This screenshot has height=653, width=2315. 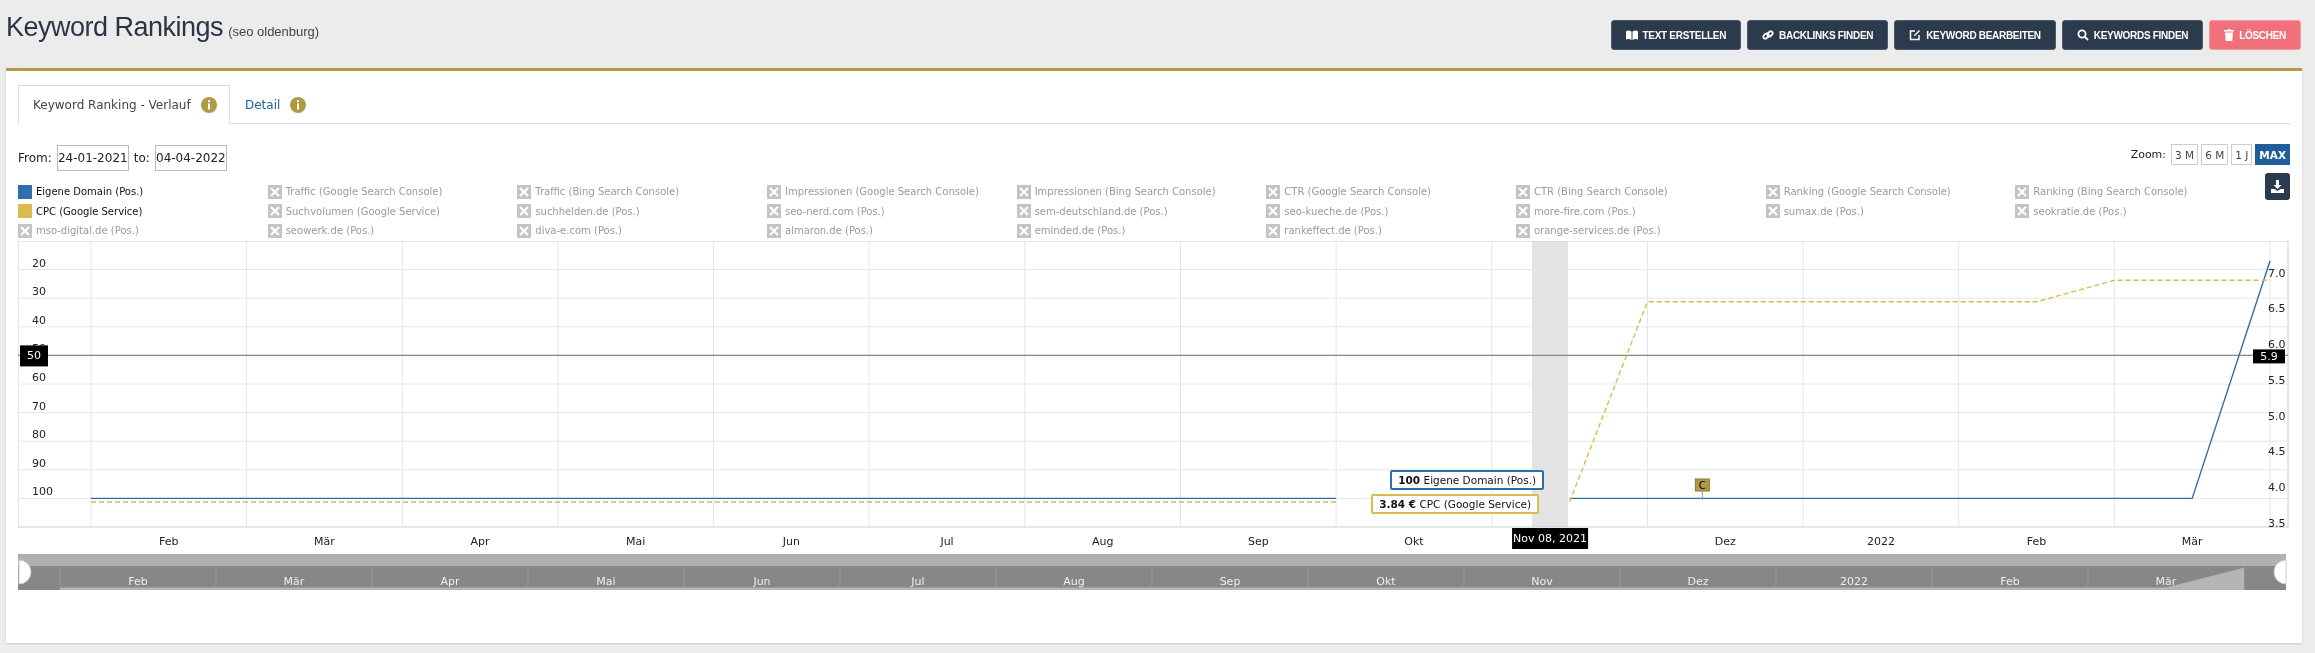 What do you see at coordinates (1455, 503) in the screenshot?
I see `series-tooltip: 3.84 € CPC (Google Service)` at bounding box center [1455, 503].